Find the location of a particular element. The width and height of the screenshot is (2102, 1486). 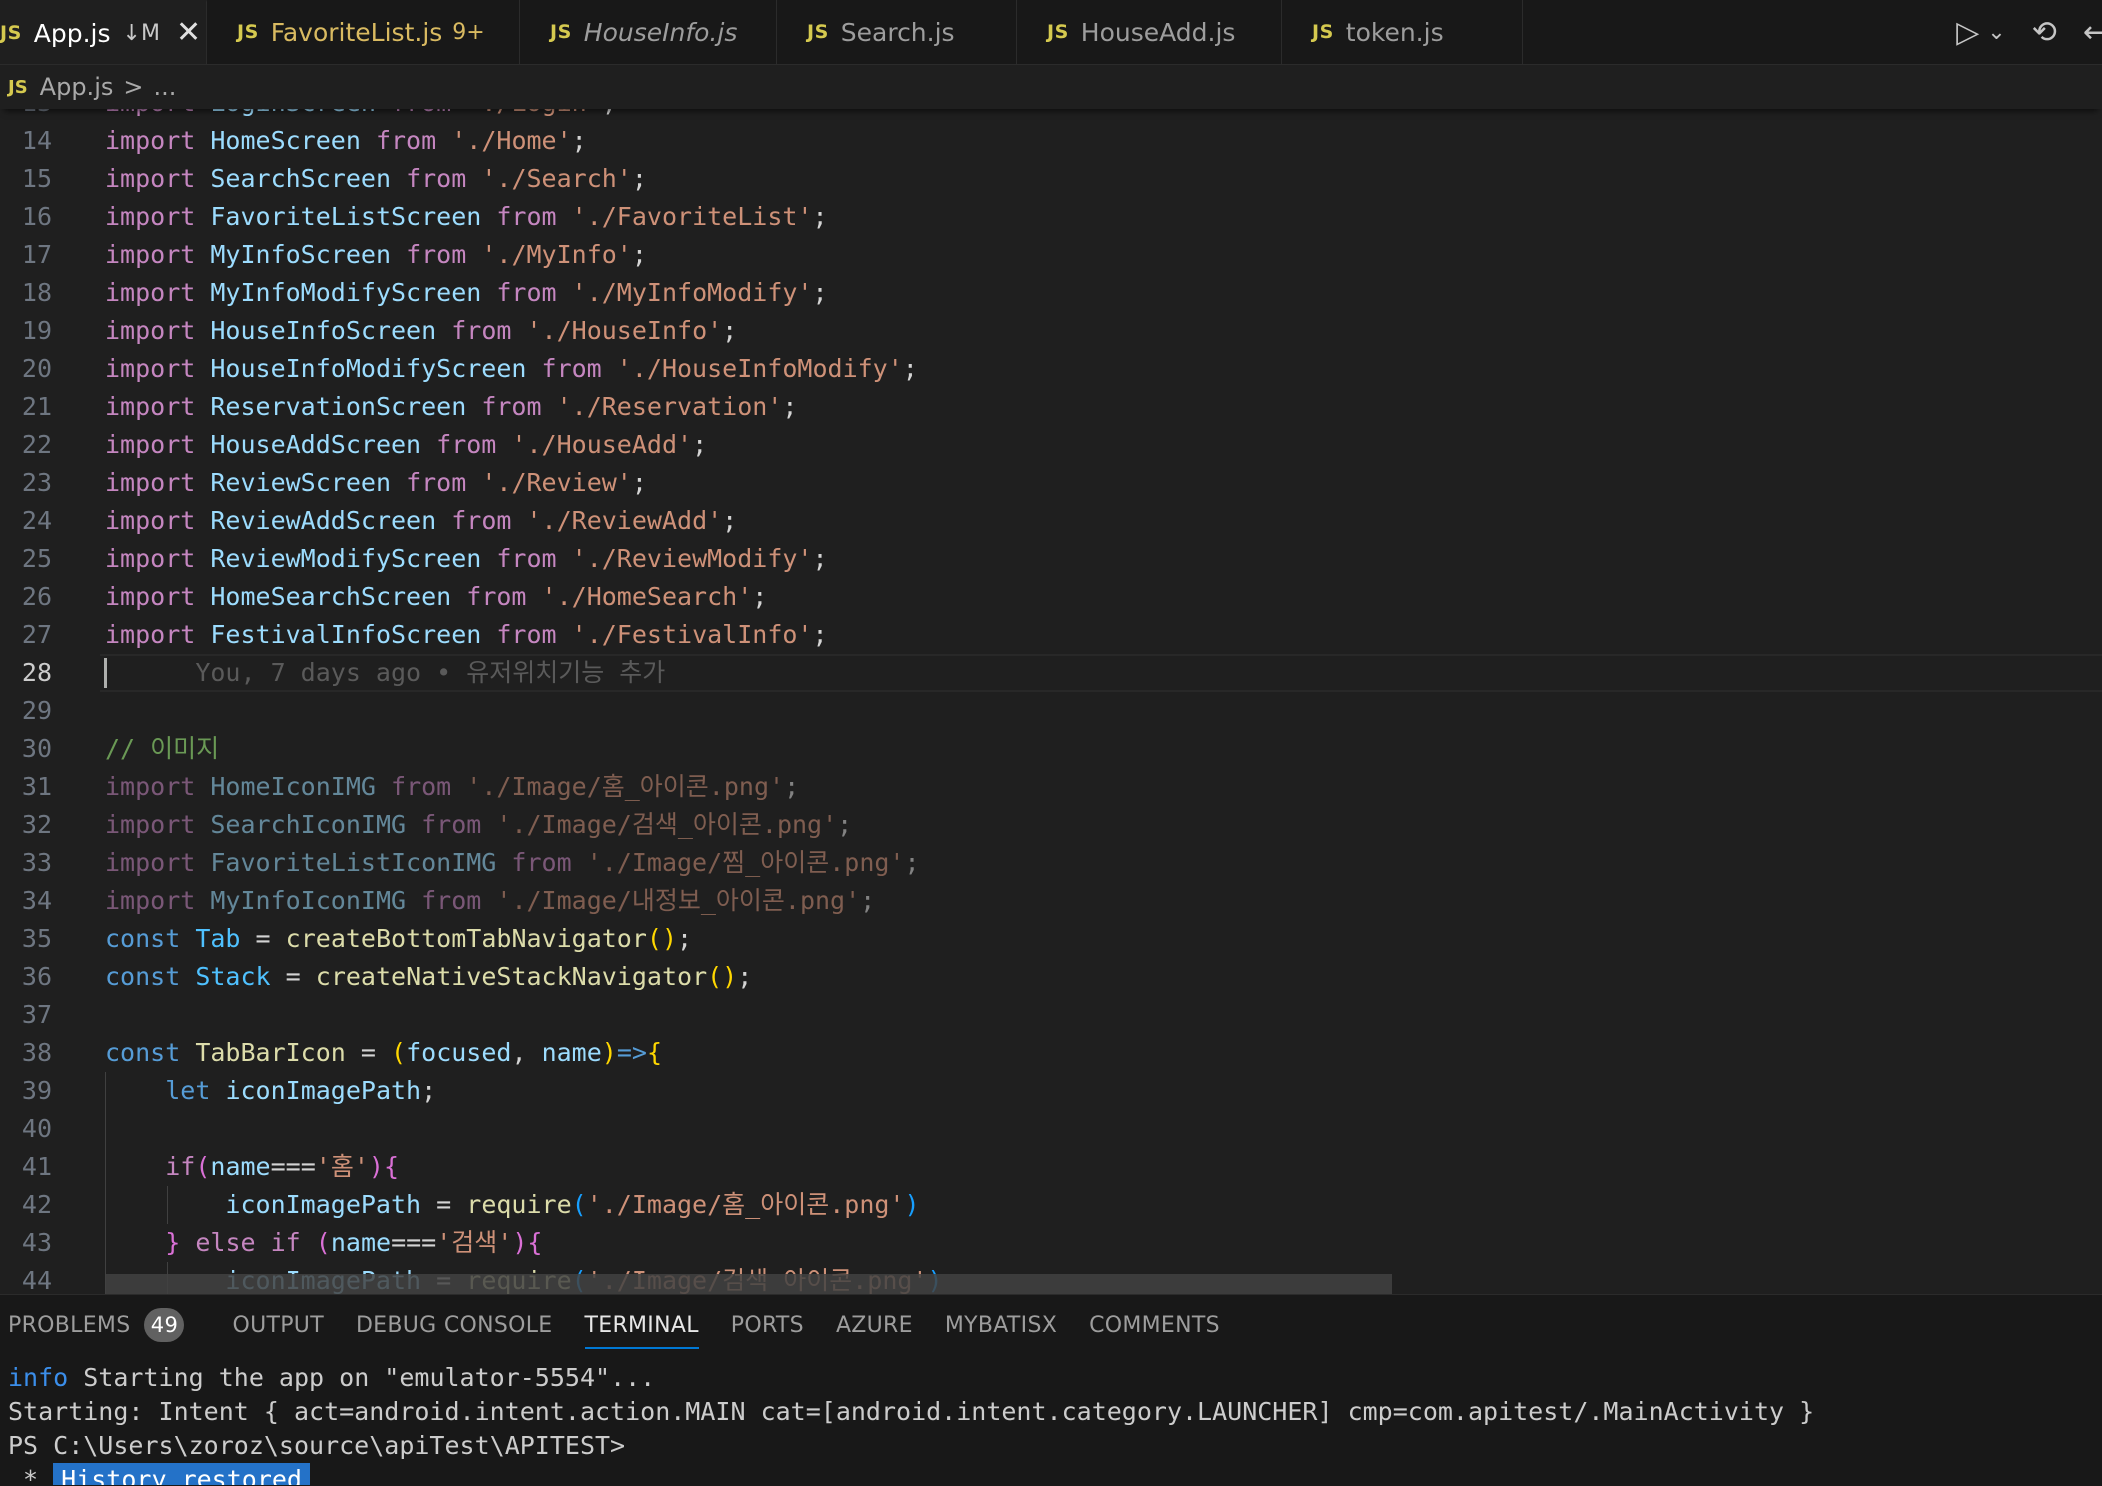

line-code: if(name==='홈'){ is located at coordinates (282, 1166).